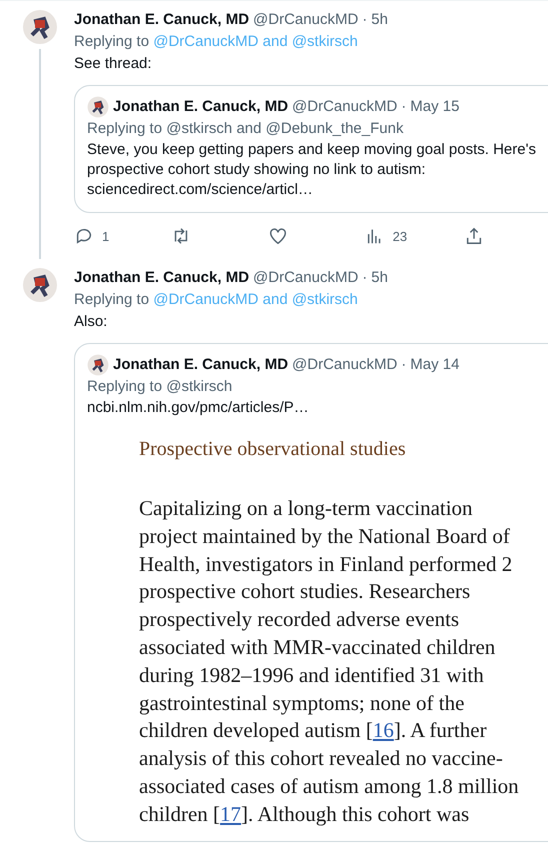 Image resolution: width=548 pixels, height=848 pixels. I want to click on quoted-text-line: Steve, you keep getting papers and keep moving goal posts. Here's, so click(312, 150).